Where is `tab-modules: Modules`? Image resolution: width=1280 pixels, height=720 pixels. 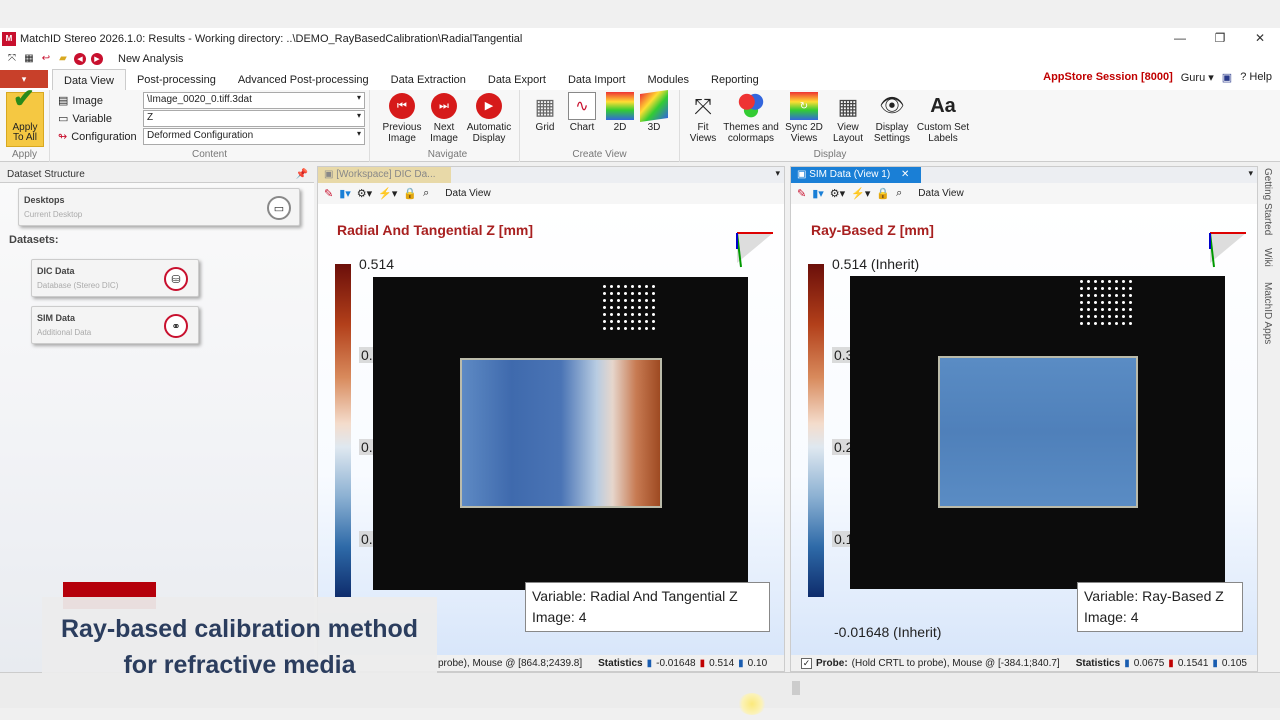 tab-modules: Modules is located at coordinates (668, 79).